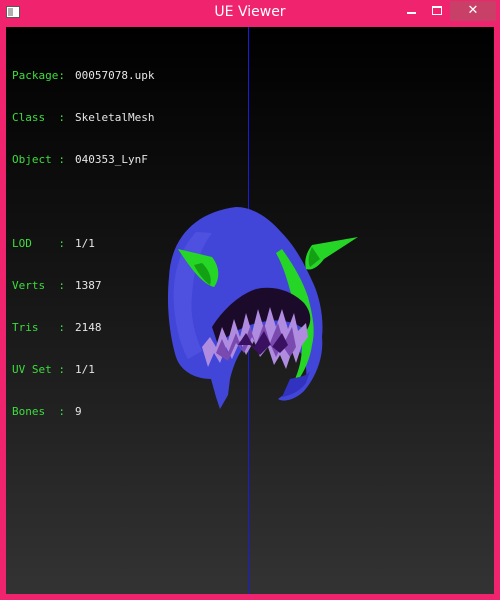 This screenshot has height=600, width=500. Describe the element at coordinates (38, 411) in the screenshot. I see `bones-label: Bones :` at that location.